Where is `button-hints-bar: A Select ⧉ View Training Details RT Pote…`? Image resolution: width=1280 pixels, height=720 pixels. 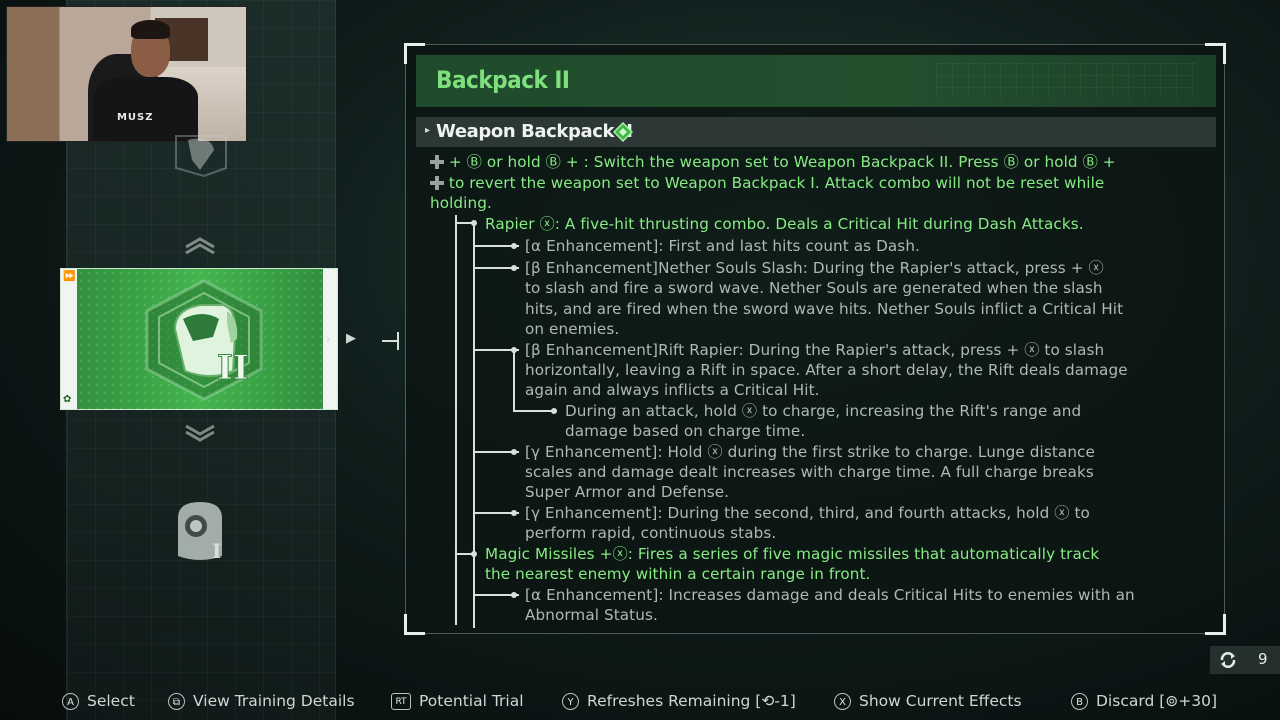
button-hints-bar: A Select ⧉ View Training Details RT Pote… is located at coordinates (640, 701).